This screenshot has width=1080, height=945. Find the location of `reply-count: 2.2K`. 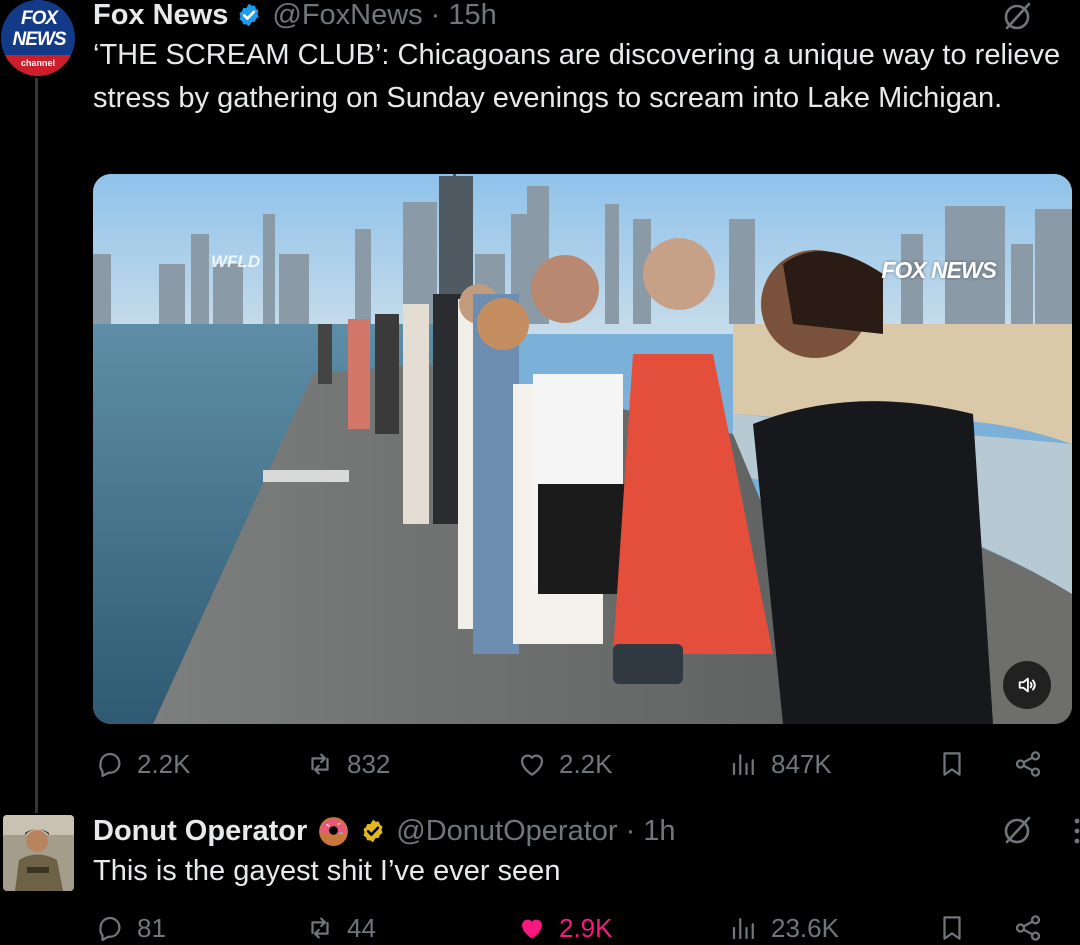

reply-count: 2.2K is located at coordinates (164, 763).